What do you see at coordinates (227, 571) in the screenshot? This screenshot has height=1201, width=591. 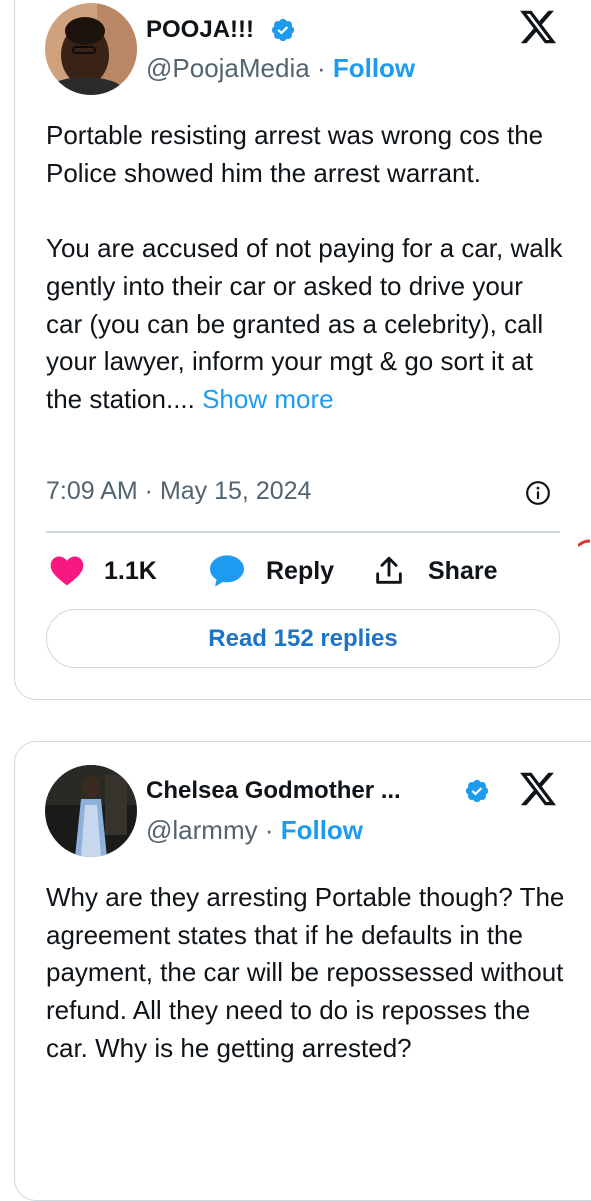 I see `reply-bubble-icon` at bounding box center [227, 571].